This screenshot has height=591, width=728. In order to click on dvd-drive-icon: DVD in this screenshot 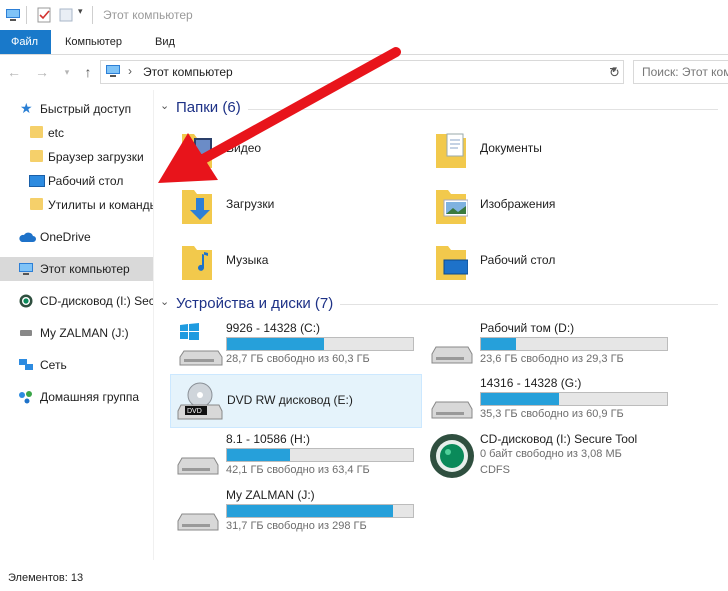, I will do `click(200, 401)`.